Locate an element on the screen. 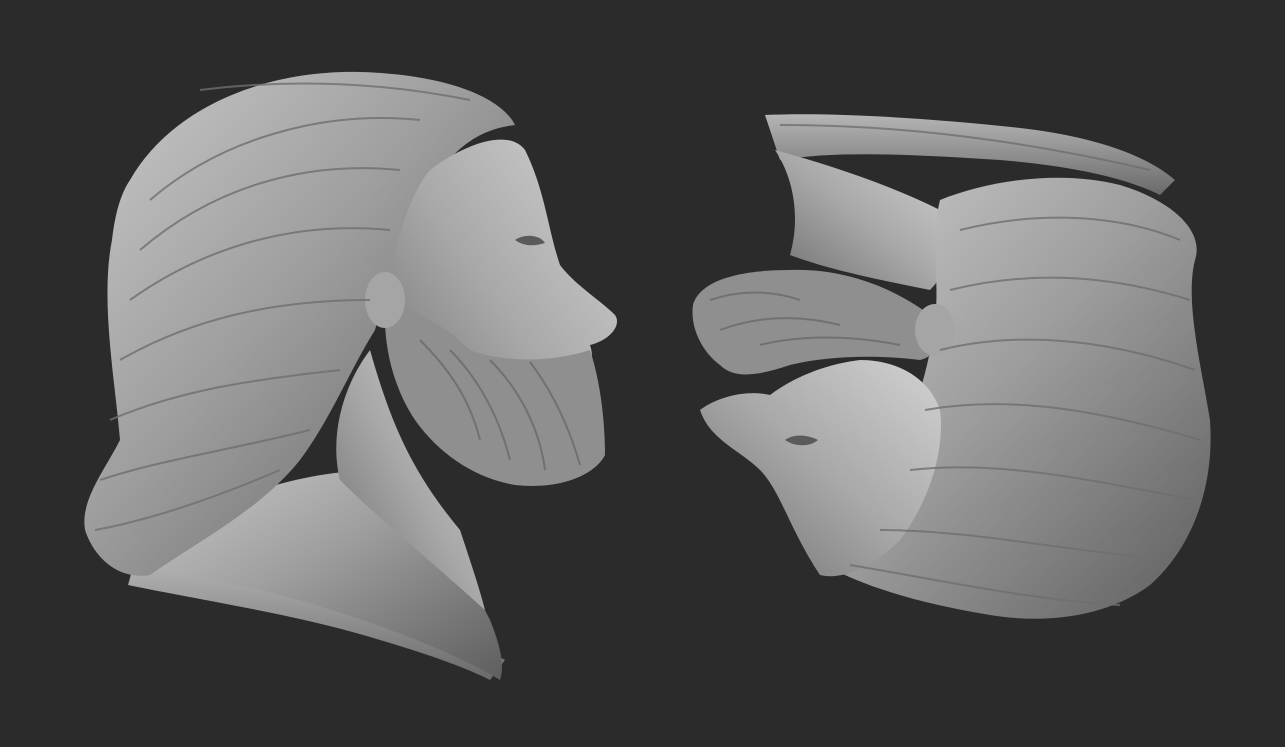 Image resolution: width=1285 pixels, height=747 pixels. flipped-neck is located at coordinates (863, 220).